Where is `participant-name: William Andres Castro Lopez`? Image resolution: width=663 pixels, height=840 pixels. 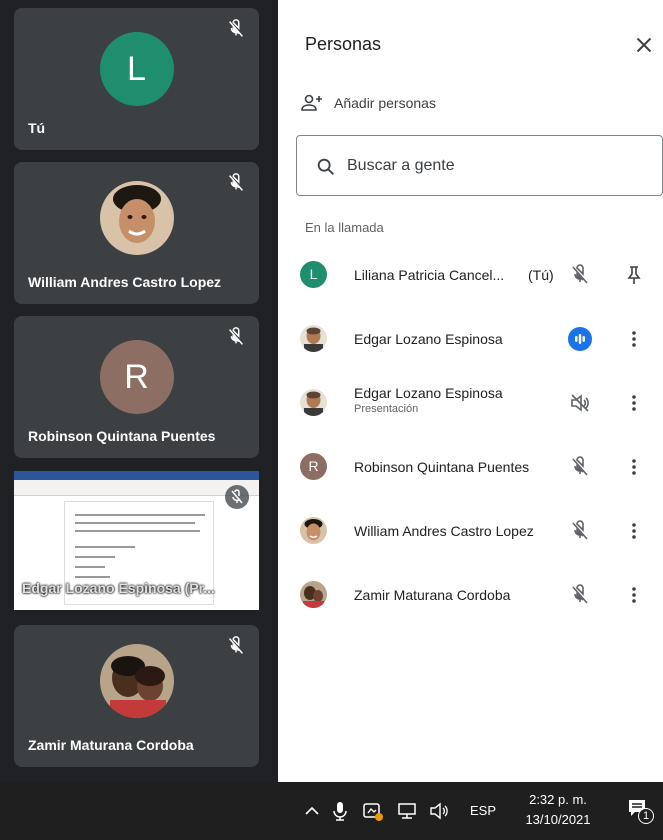 participant-name: William Andres Castro Lopez is located at coordinates (444, 531).